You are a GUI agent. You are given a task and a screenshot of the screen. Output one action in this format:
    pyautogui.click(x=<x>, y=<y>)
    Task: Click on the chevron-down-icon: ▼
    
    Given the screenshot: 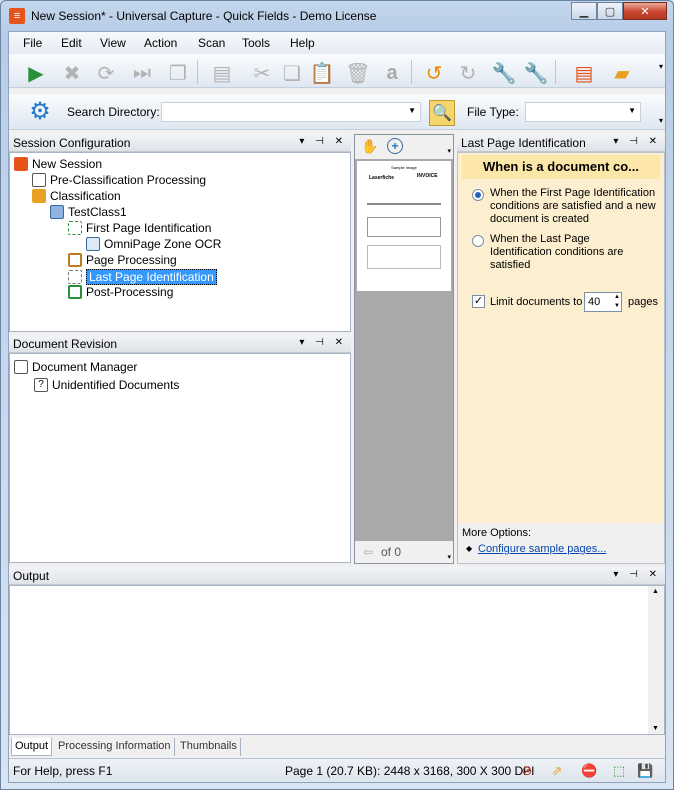 What is the action you would take?
    pyautogui.click(x=632, y=110)
    